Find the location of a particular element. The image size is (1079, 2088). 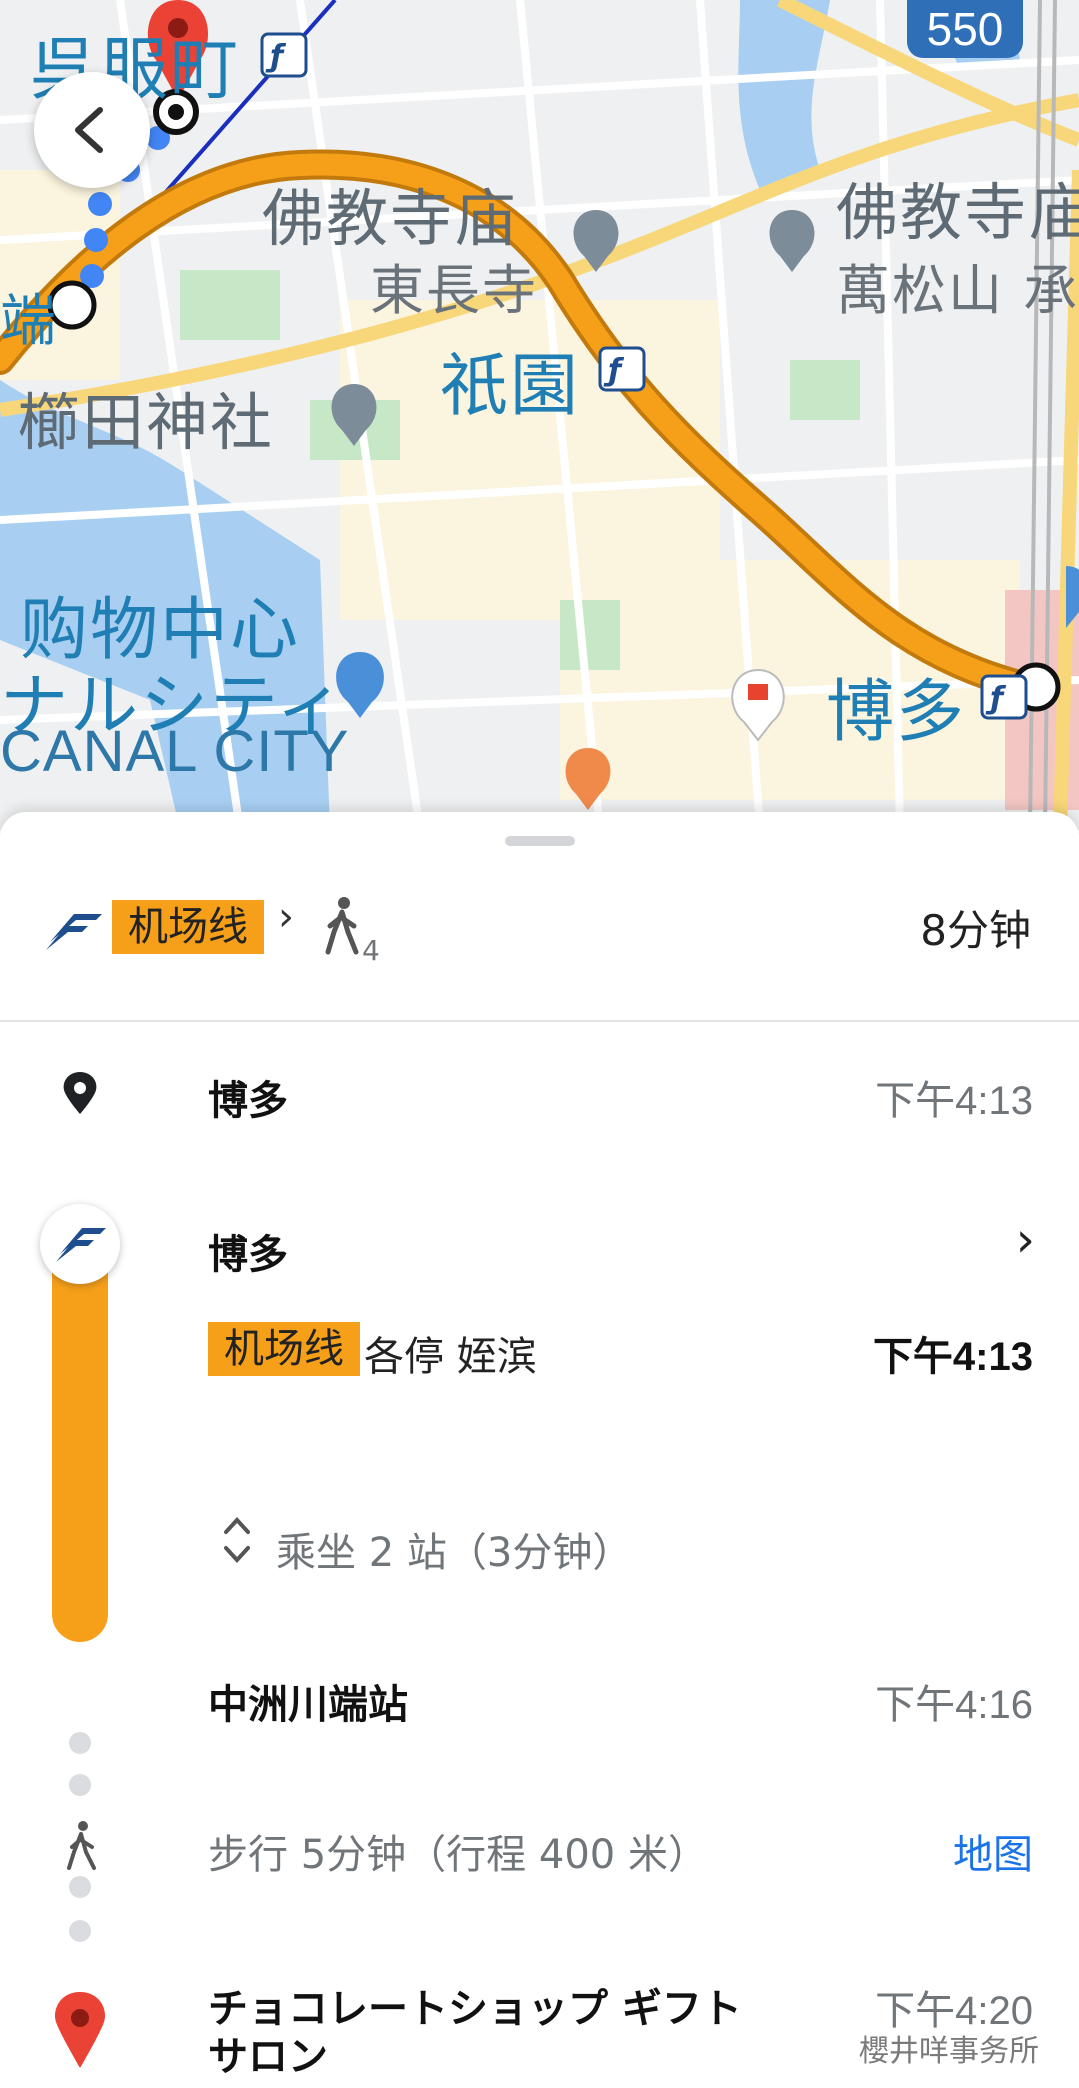

back-button is located at coordinates (92, 130).